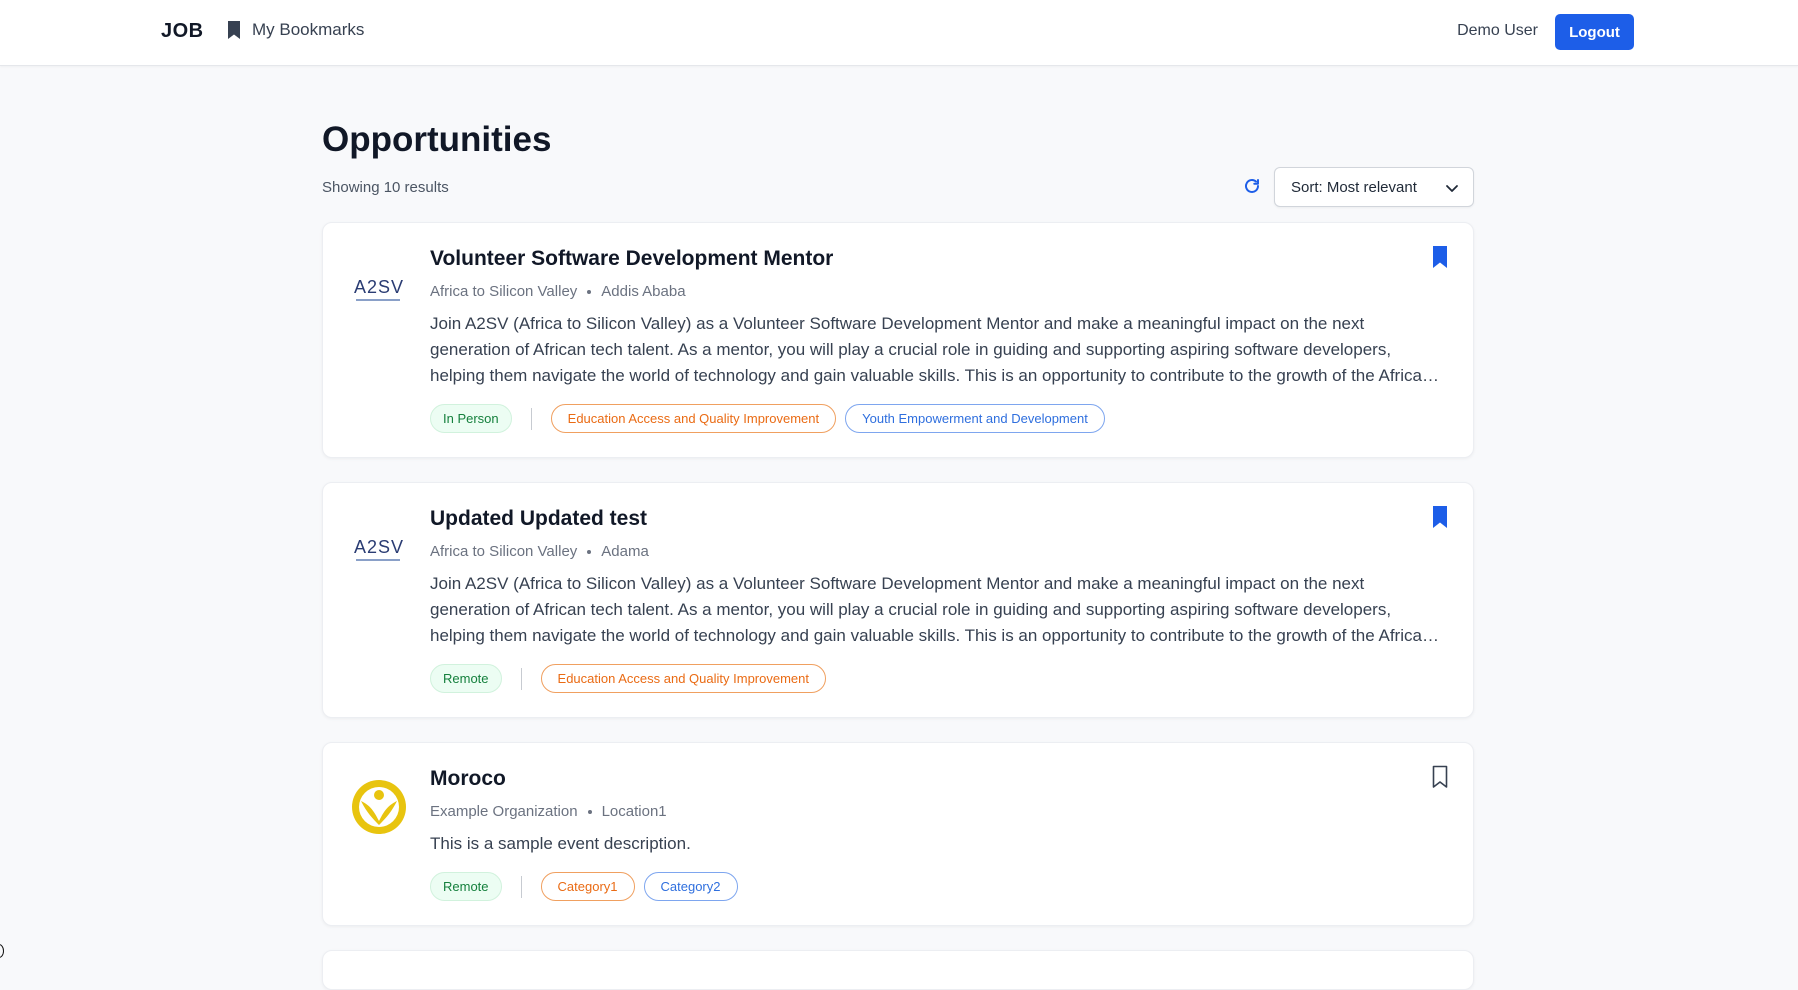 The height and width of the screenshot is (990, 1798). I want to click on location: Location1, so click(634, 811).